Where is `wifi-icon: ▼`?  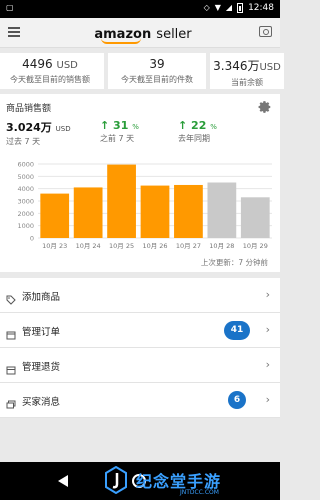
wifi-icon: ▼ is located at coordinates (217, 7).